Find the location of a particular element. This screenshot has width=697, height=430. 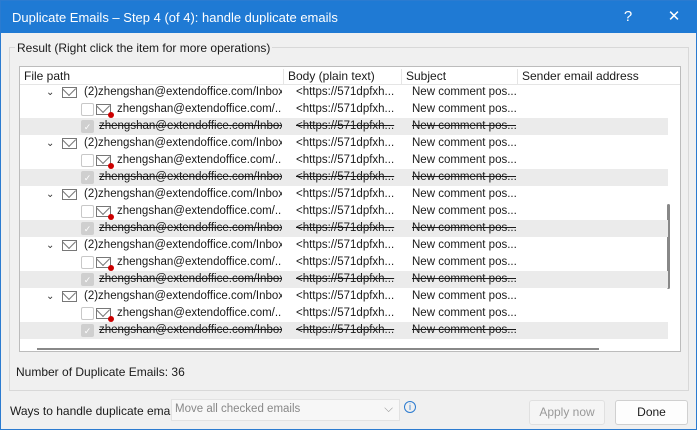

column-file-path: File path is located at coordinates (152, 77).